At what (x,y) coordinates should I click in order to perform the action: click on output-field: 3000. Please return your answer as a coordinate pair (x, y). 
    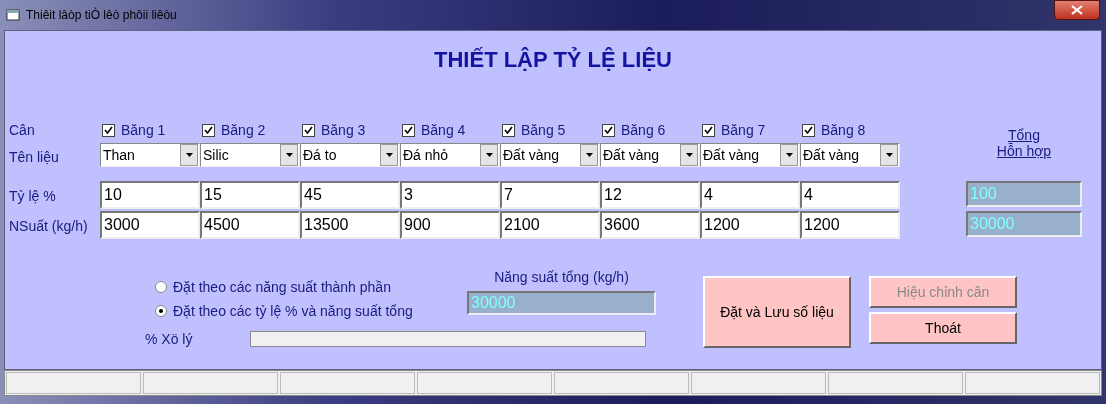
    Looking at the image, I should click on (150, 225).